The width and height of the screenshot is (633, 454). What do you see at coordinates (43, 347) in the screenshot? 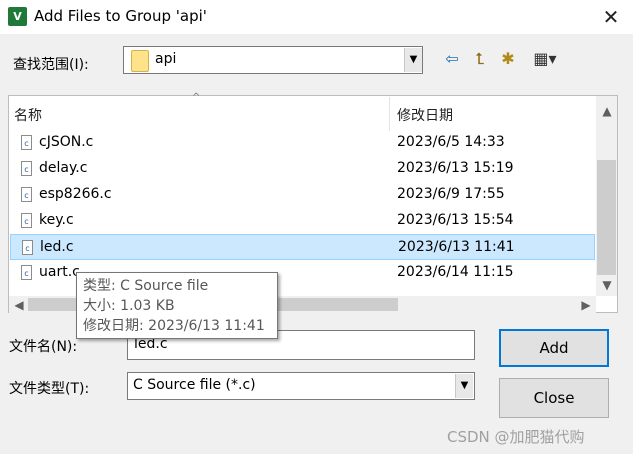
I see `filename-label: 文件名(N):` at bounding box center [43, 347].